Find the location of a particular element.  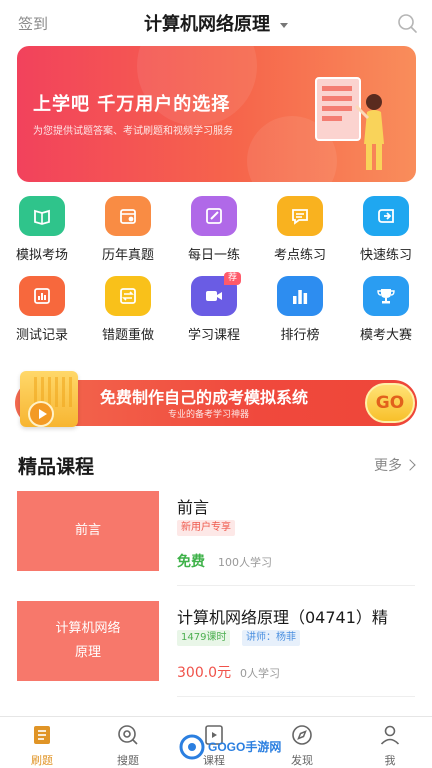

subject-selector: 计算机网络原理 is located at coordinates (216, 23).